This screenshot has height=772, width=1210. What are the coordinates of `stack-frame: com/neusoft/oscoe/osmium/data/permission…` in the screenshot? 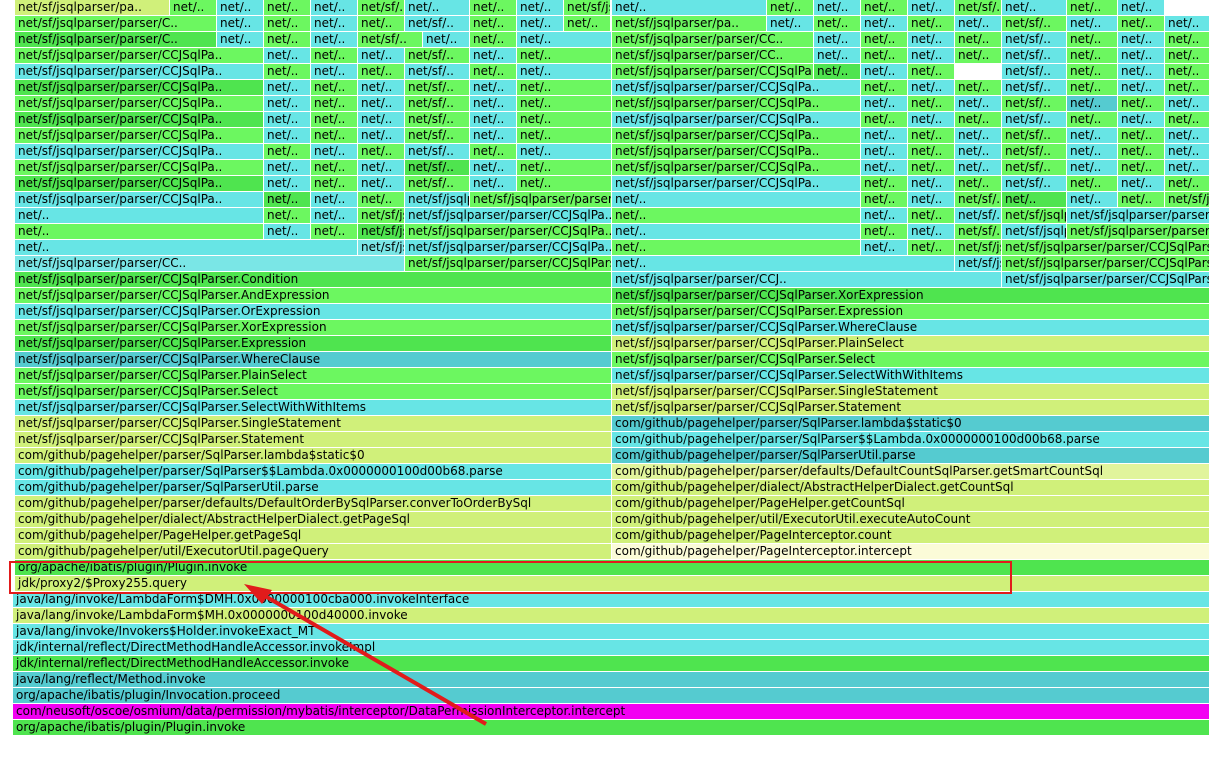 It's located at (611, 712).